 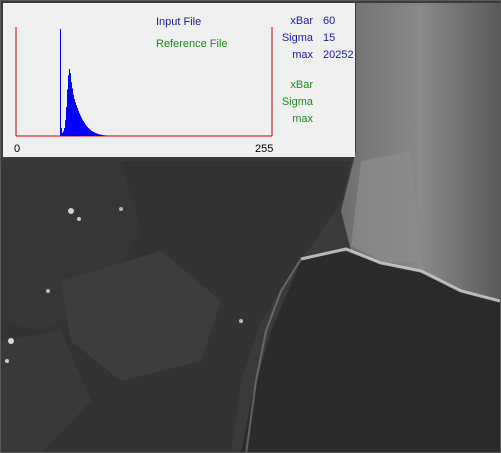 What do you see at coordinates (329, 21) in the screenshot?
I see `input-xbar-value: 60` at bounding box center [329, 21].